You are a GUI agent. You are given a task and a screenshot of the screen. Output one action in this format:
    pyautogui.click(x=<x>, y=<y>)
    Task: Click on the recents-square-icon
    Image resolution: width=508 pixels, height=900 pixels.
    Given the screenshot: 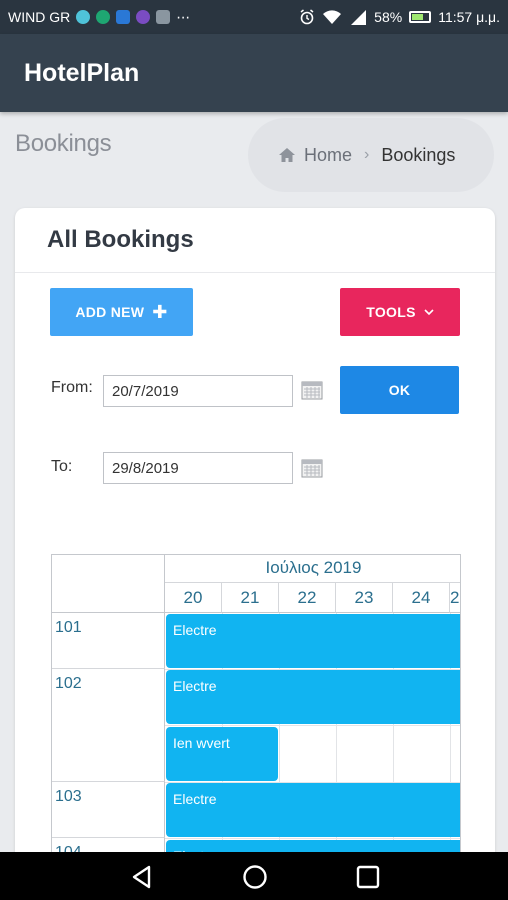 What is the action you would take?
    pyautogui.click(x=368, y=877)
    